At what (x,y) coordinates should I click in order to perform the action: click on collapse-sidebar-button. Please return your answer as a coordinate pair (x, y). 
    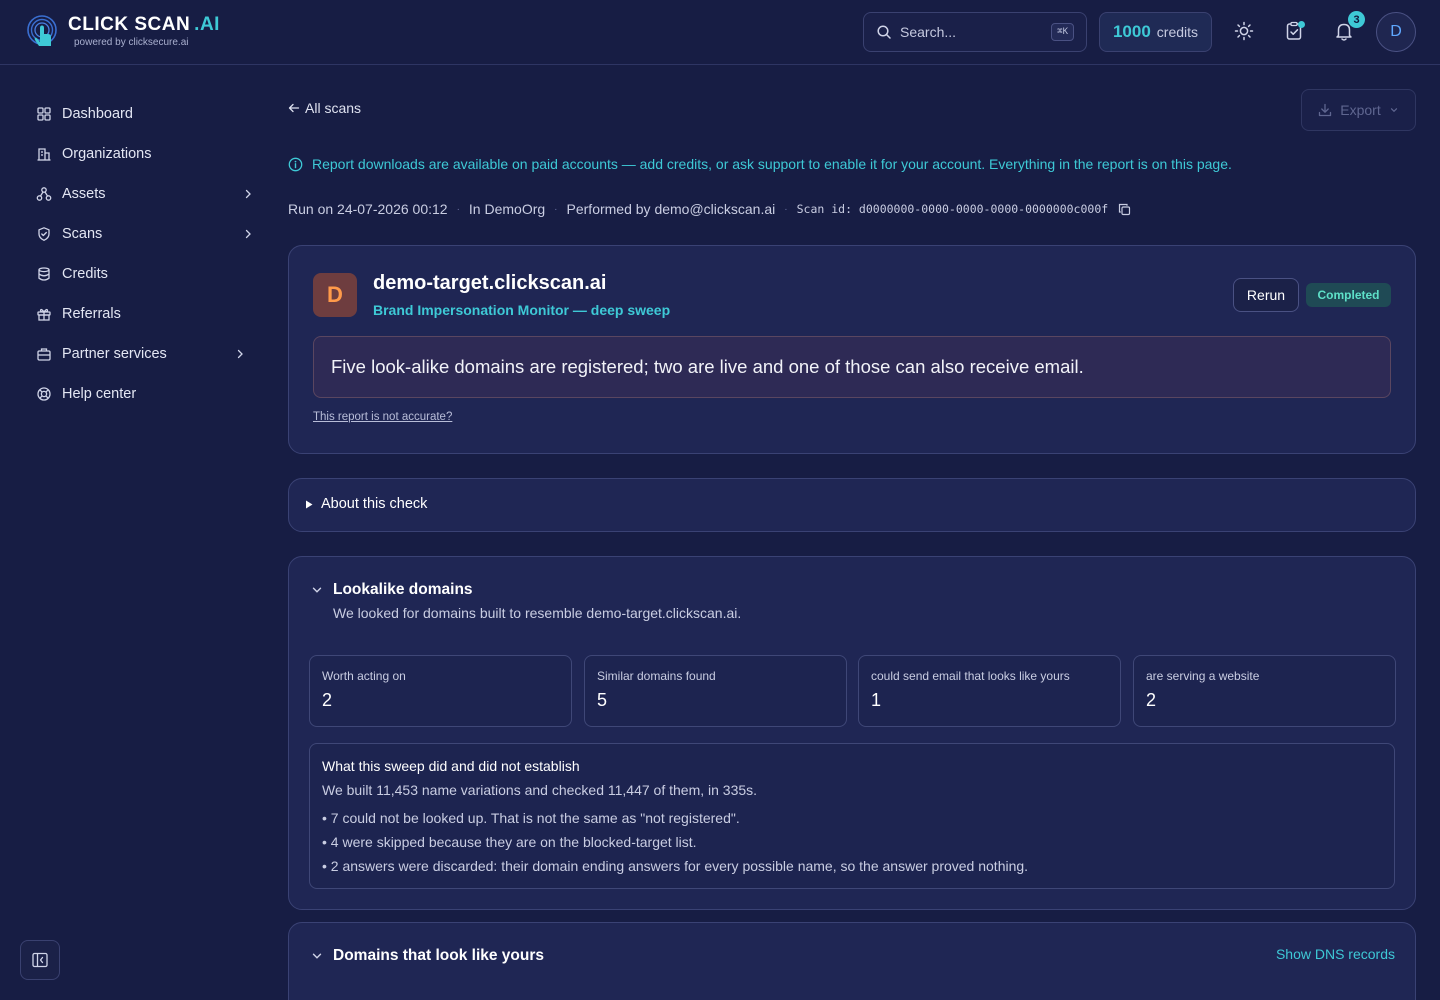
    Looking at the image, I should click on (40, 960).